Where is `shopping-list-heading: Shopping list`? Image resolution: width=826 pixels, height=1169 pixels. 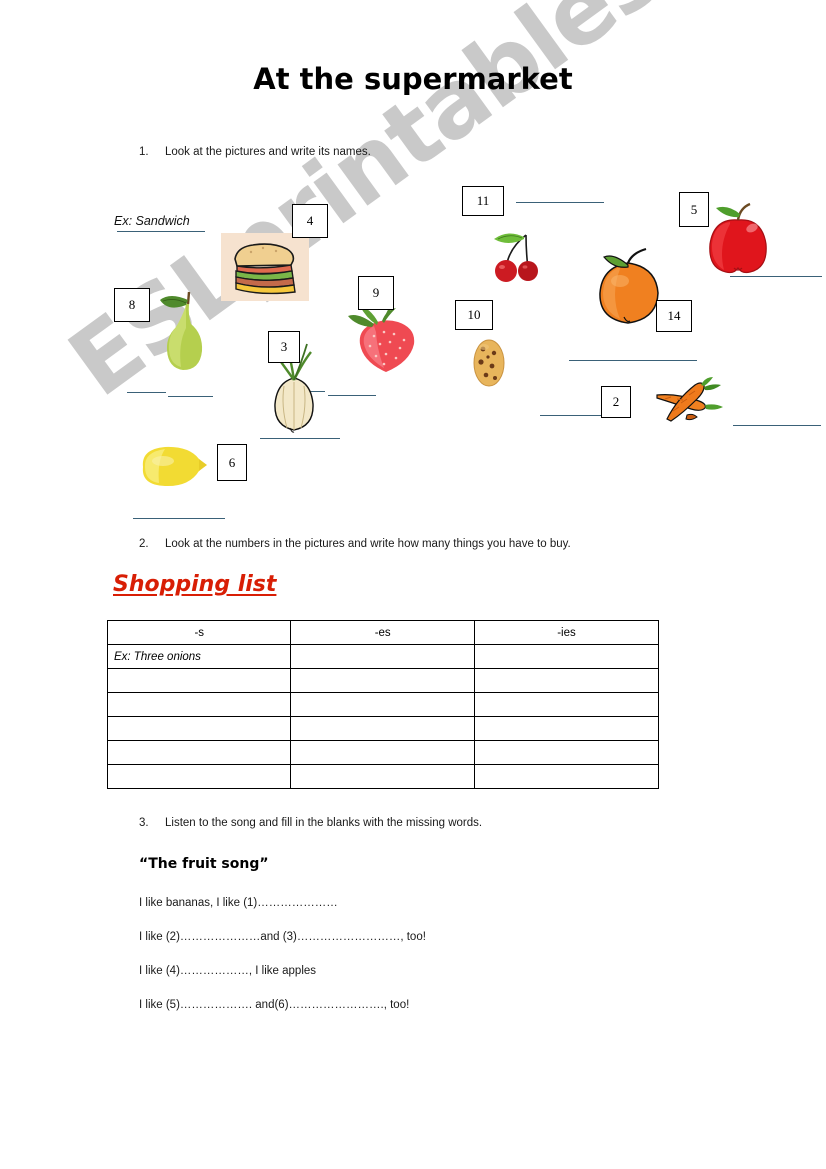
shopping-list-heading: Shopping list is located at coordinates (195, 584).